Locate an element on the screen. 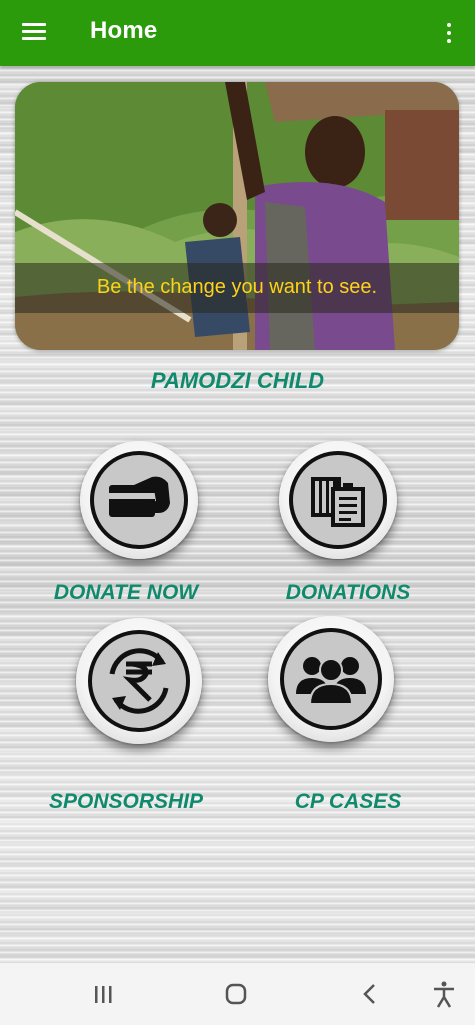  banner-caption: Be the change you want to see. is located at coordinates (237, 287).